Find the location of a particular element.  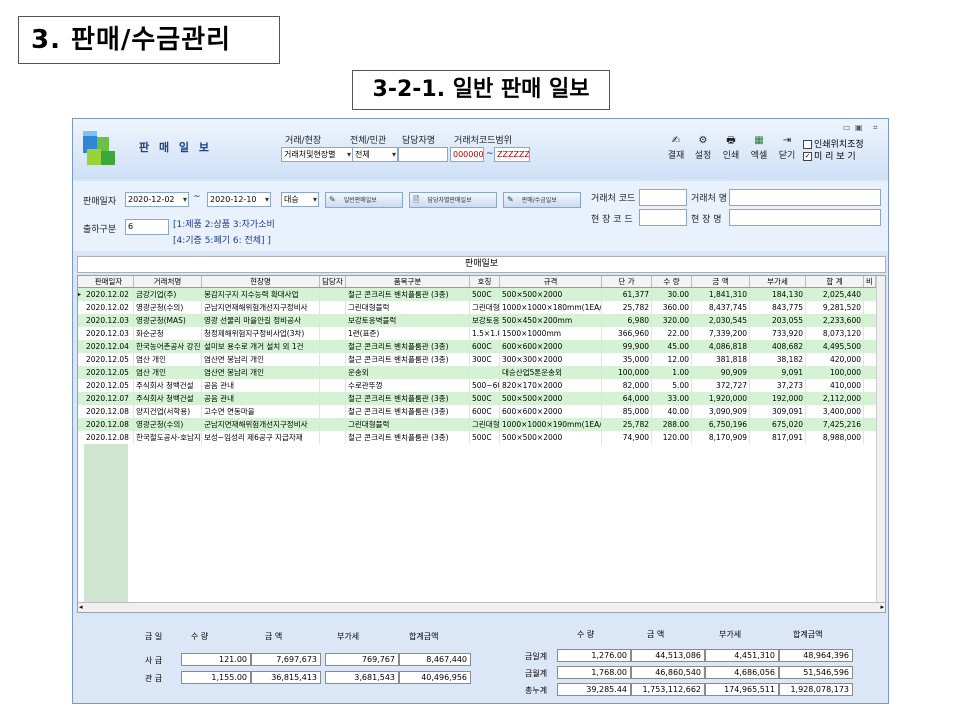

table-cell: 1000×1000×190mm(1EA/m is located at coordinates (552, 424).